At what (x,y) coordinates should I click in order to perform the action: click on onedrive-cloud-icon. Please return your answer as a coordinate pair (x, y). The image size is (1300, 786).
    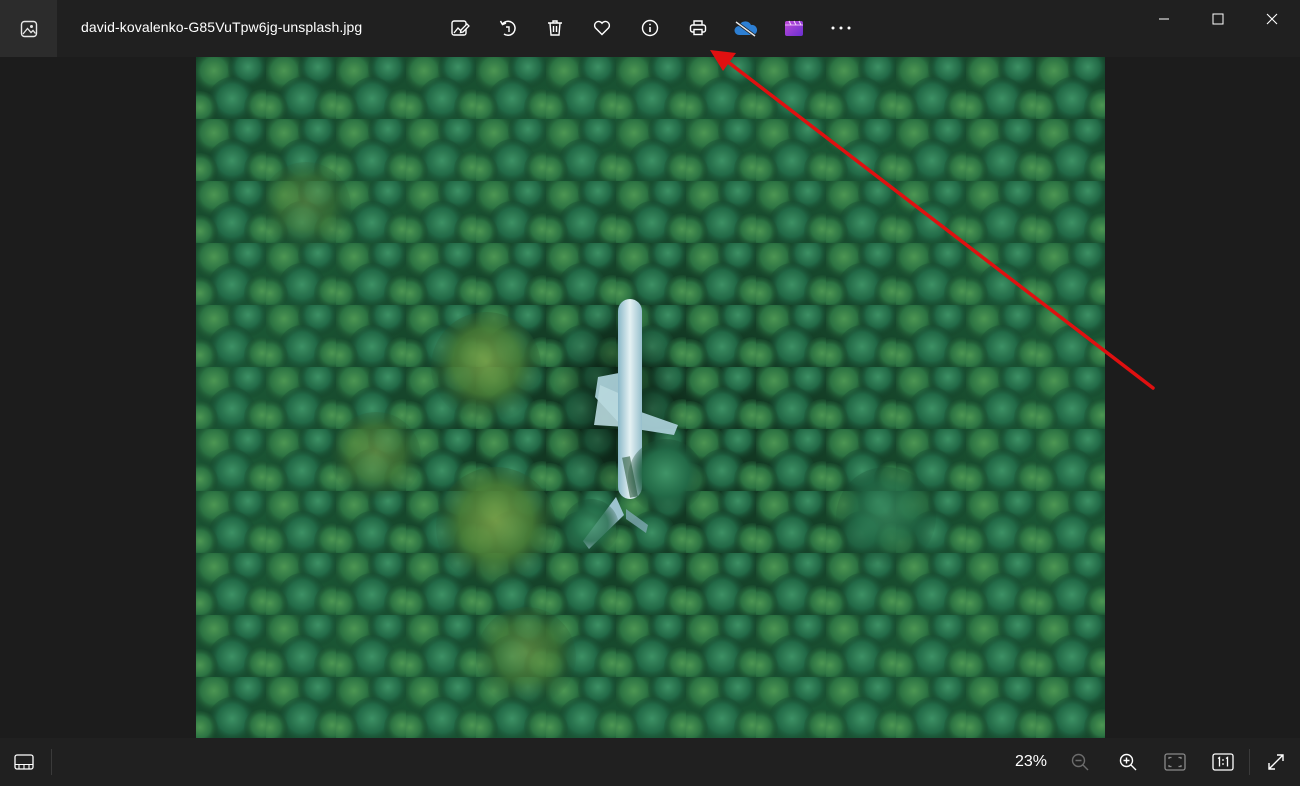
    Looking at the image, I should click on (746, 28).